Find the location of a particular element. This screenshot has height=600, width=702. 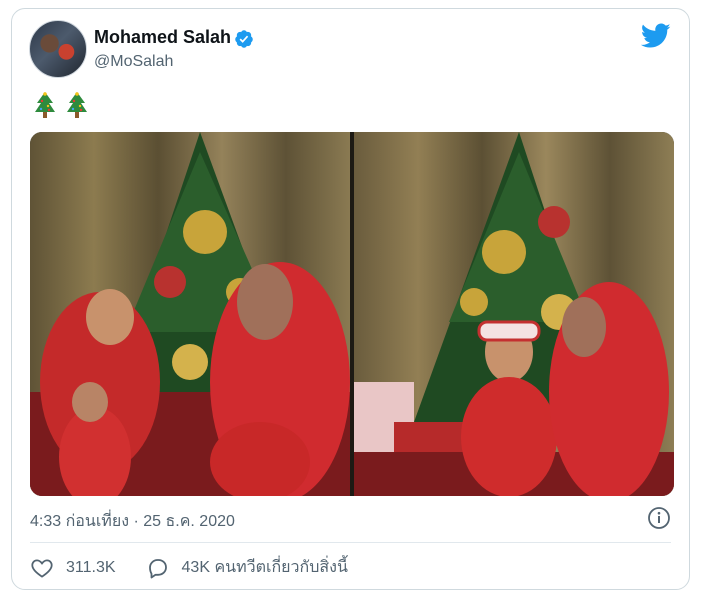

tweet-timestamp: 4:33 ก่อนเที่ยง · 25 ธ.ค. 2020 is located at coordinates (132, 521).